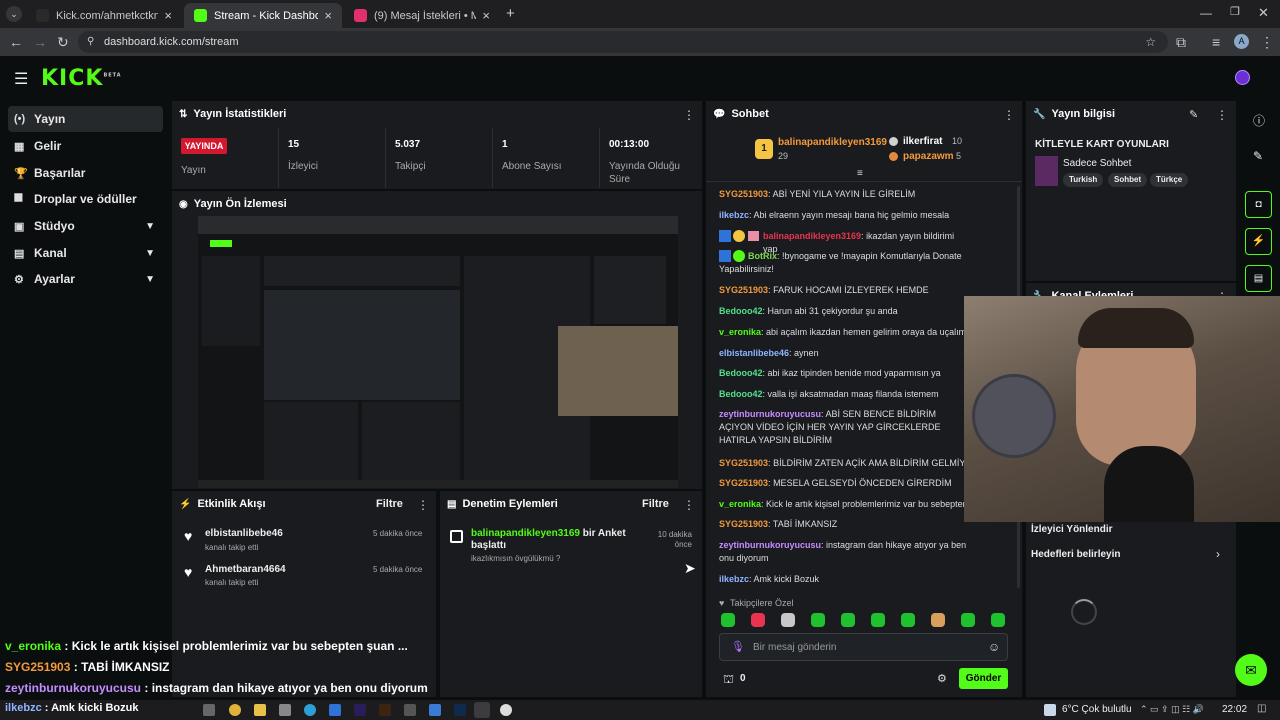  I want to click on chat-settings-icon: ⚙, so click(942, 678).